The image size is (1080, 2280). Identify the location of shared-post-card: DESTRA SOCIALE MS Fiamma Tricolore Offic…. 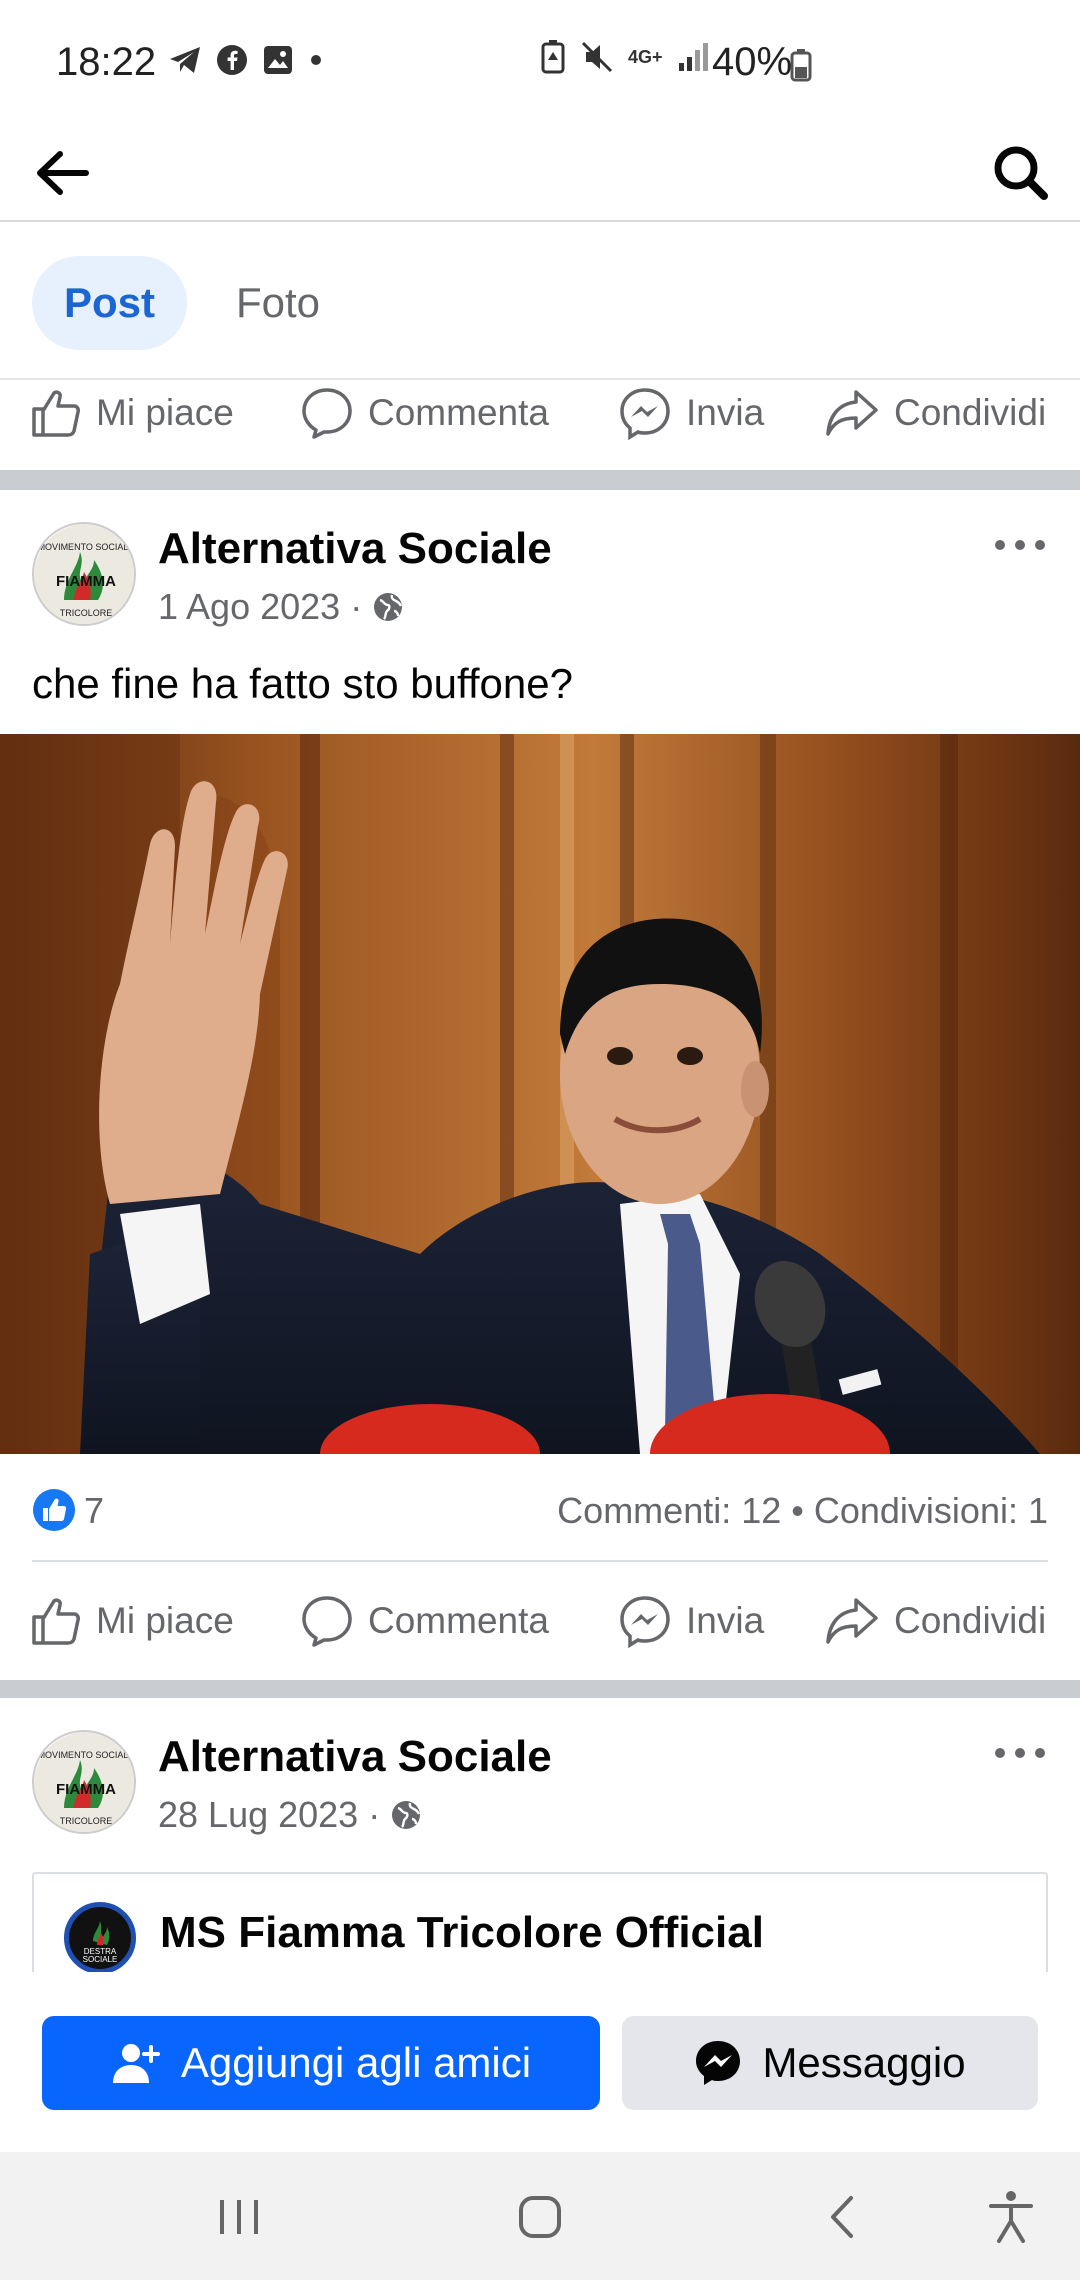
(540, 1922).